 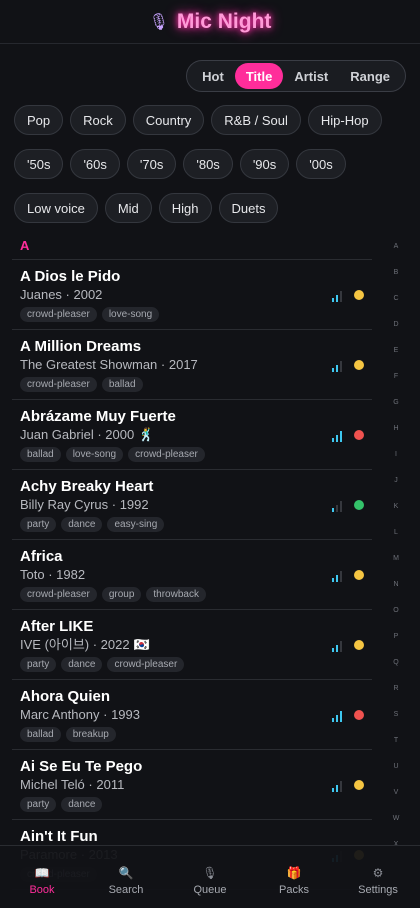 I want to click on song-meta: Billy Ray Cyrus · 1992, so click(x=196, y=505).